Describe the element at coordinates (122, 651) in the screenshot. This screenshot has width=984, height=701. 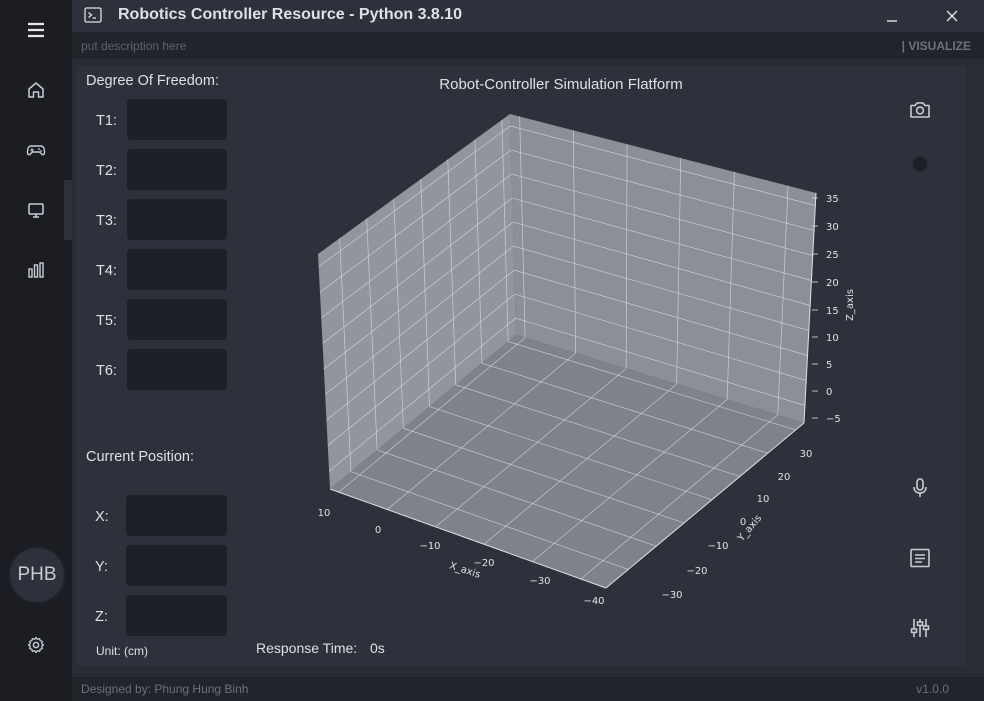
I see `unit-label: Unit: (cm)` at that location.